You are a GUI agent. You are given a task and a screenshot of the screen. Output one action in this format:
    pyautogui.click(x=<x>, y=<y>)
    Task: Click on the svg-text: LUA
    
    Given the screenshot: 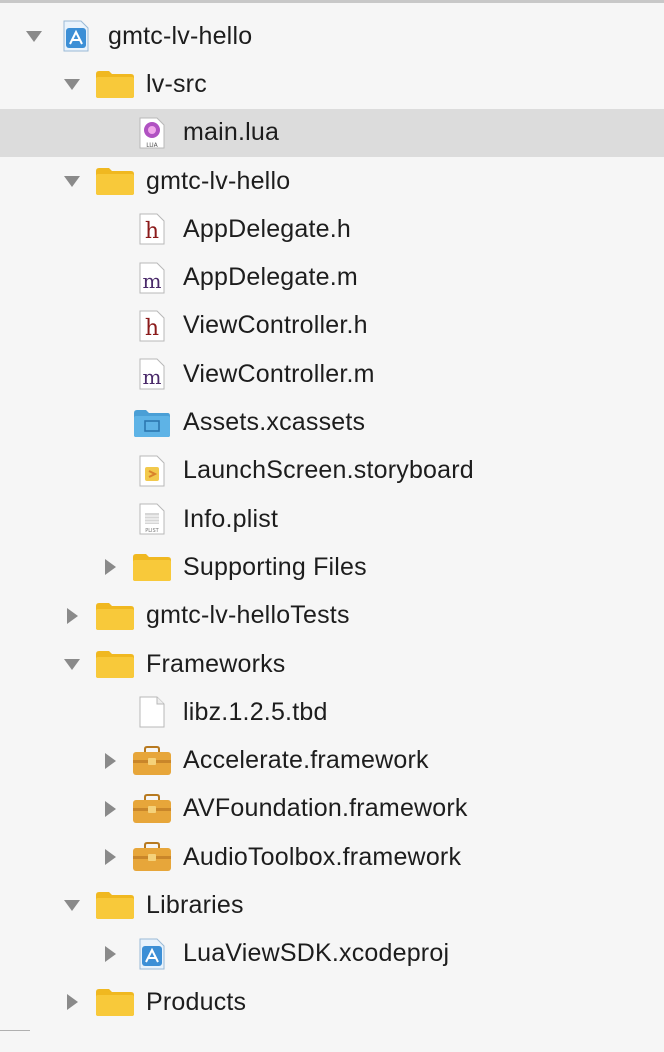 What is the action you would take?
    pyautogui.click(x=152, y=145)
    